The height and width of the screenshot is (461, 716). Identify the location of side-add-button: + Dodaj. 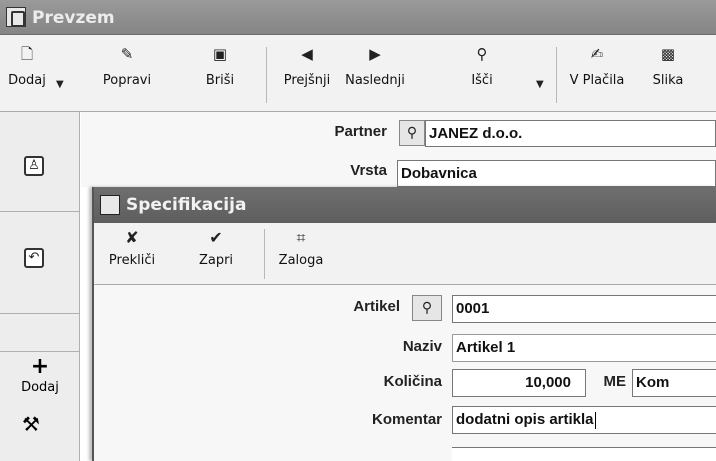
(40, 375).